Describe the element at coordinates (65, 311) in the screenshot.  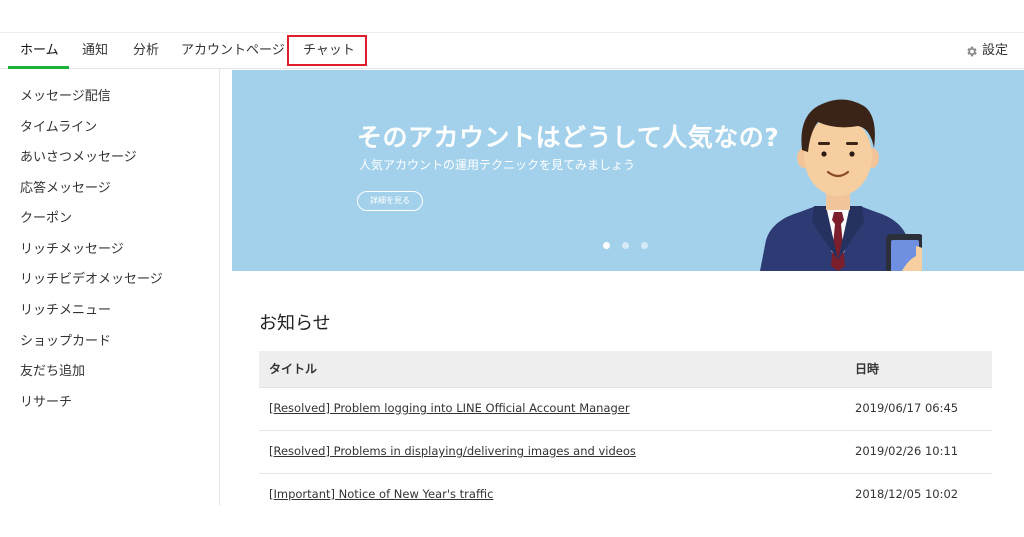
I see `sidebar-item-rich-menu: リッチメニュー` at that location.